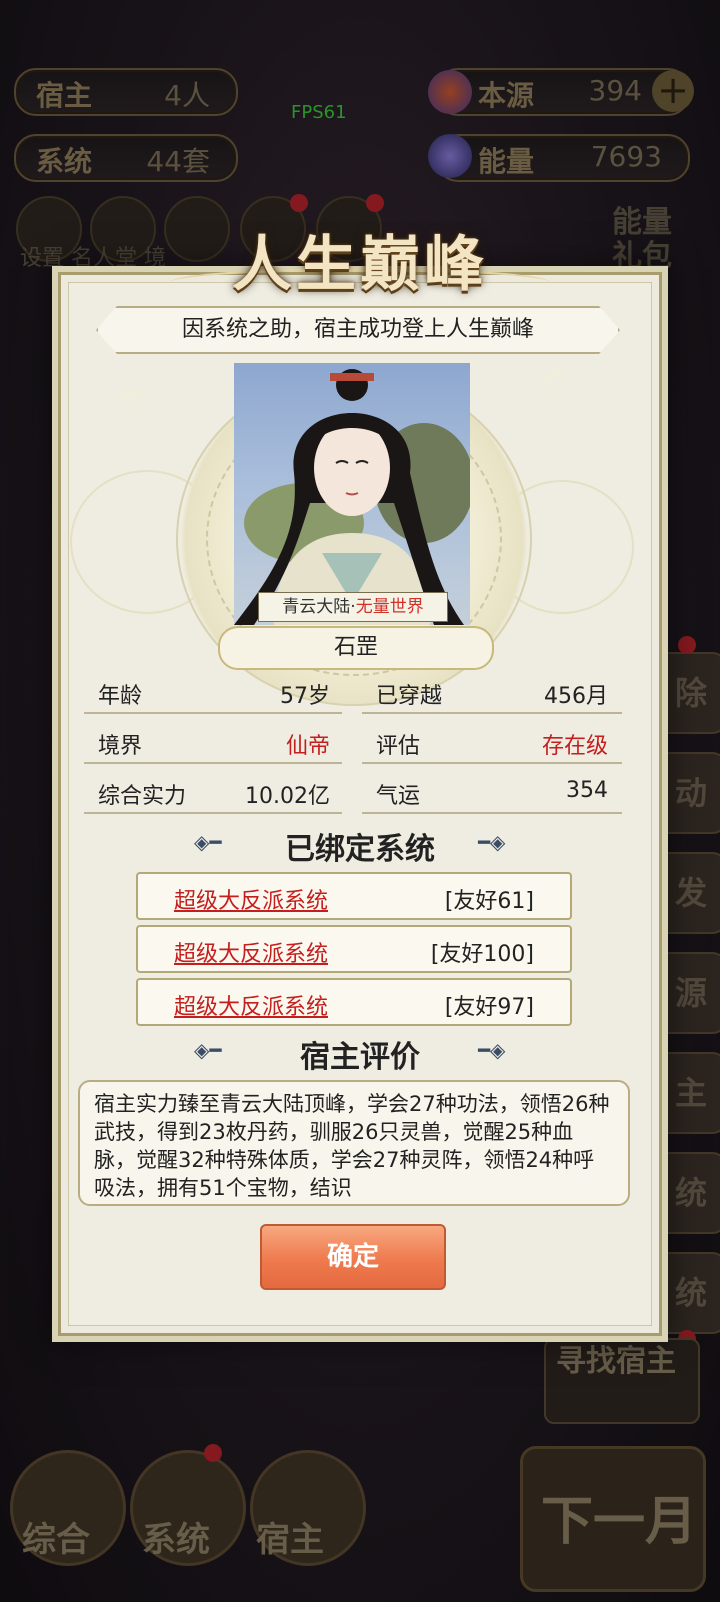 Image resolution: width=720 pixels, height=1602 pixels. What do you see at coordinates (489, 1007) in the screenshot?
I see `friendship-value: [友好97]` at bounding box center [489, 1007].